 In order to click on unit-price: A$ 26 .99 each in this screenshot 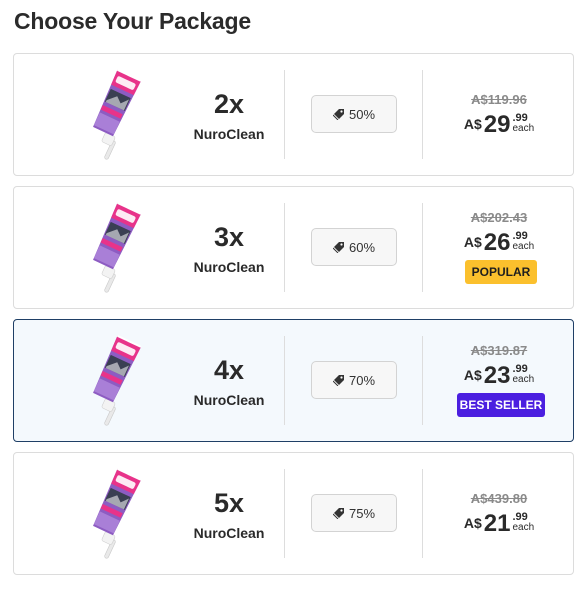, I will do `click(499, 243)`.